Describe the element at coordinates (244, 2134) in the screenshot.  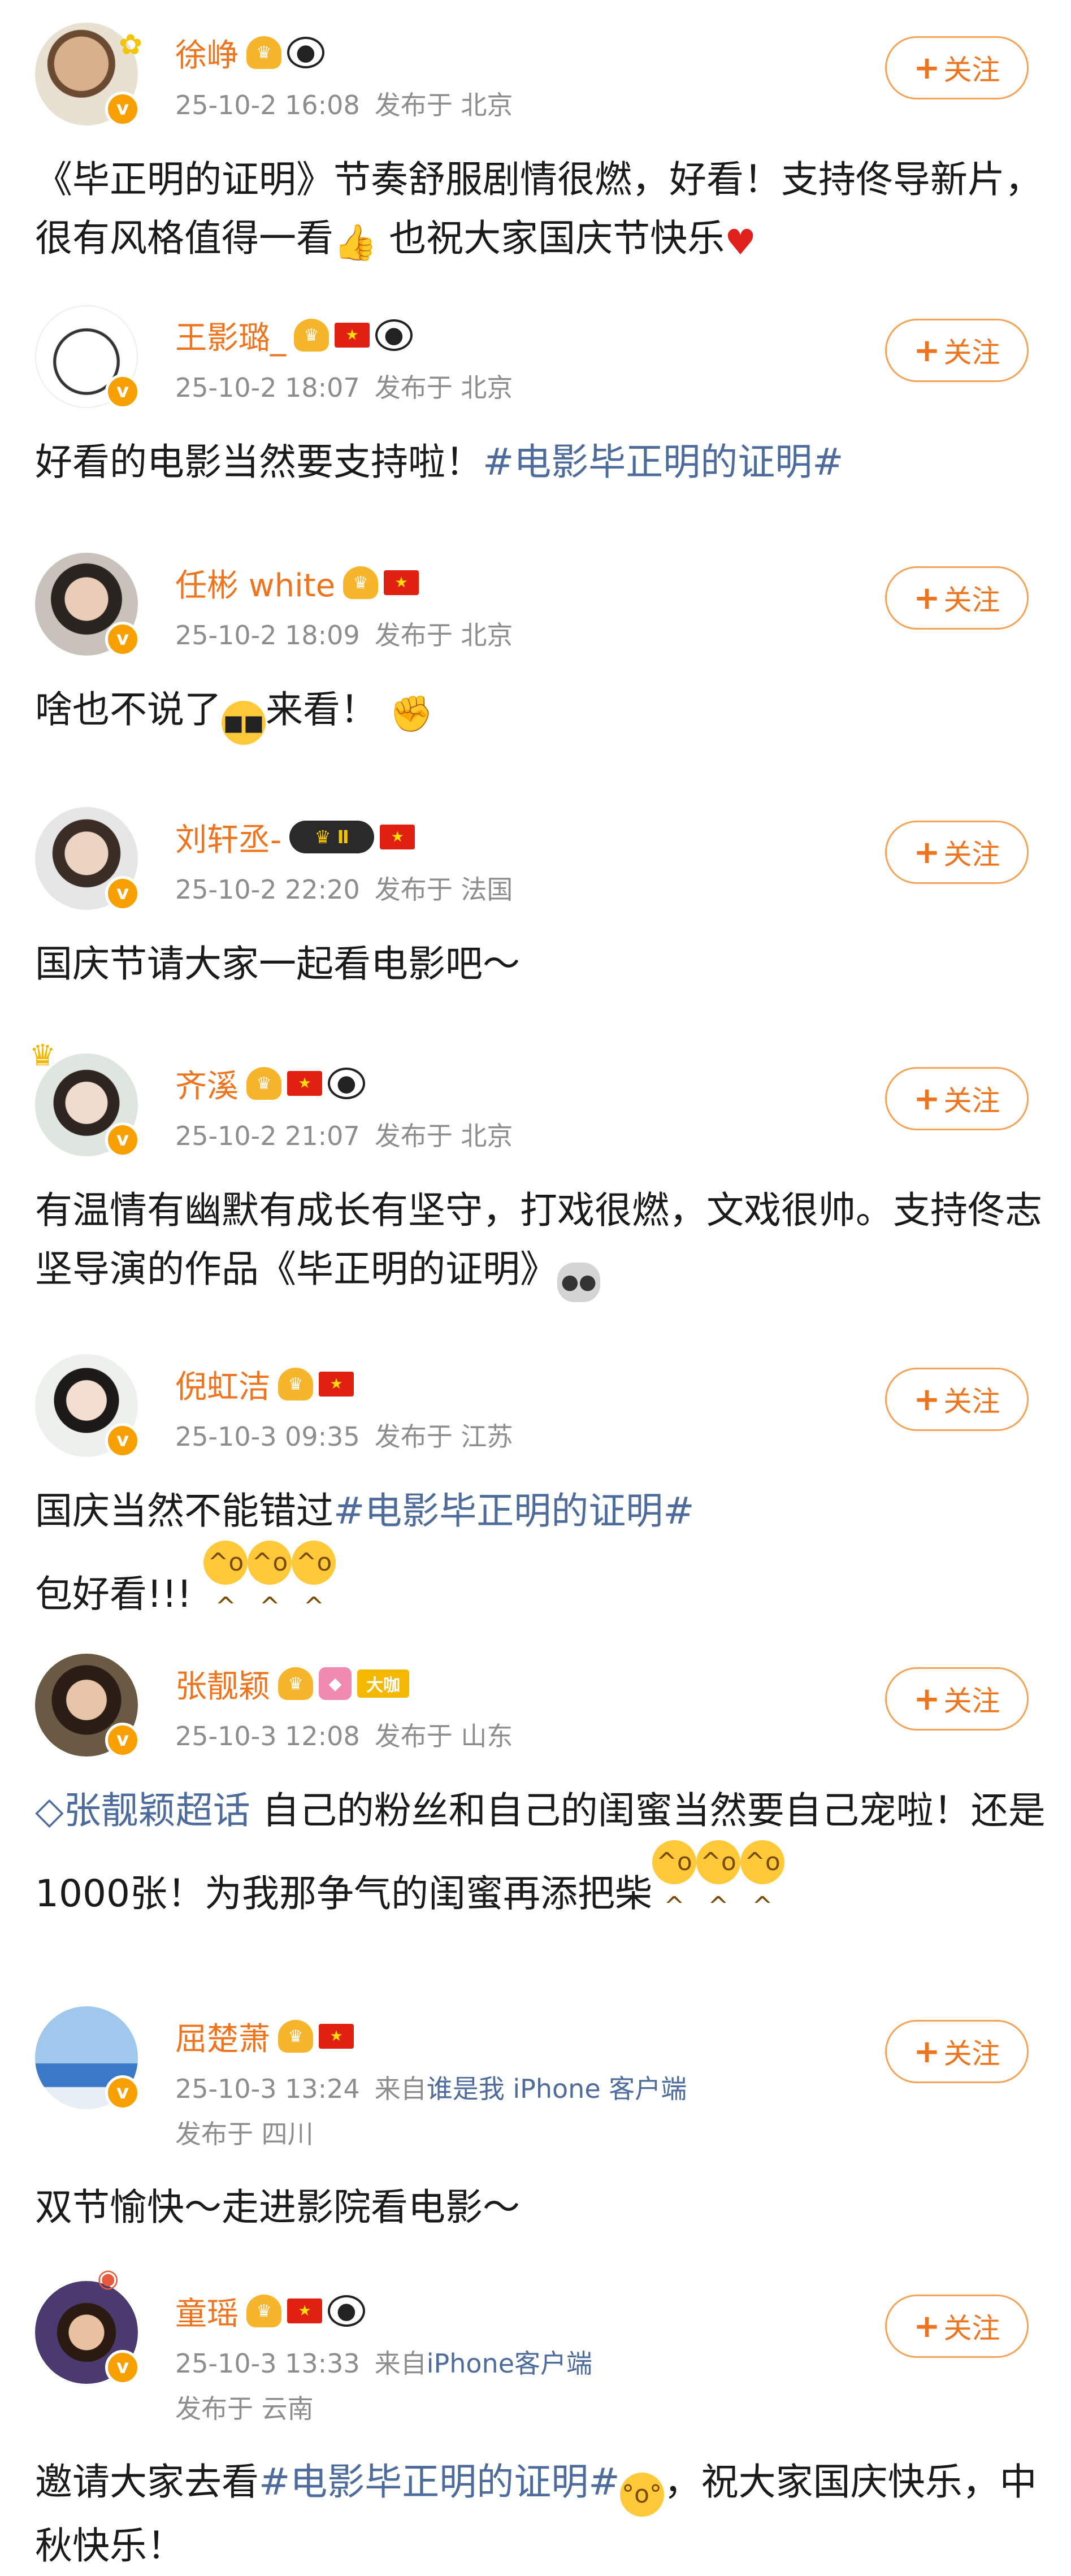
I see `post-location: 发布于 四川` at that location.